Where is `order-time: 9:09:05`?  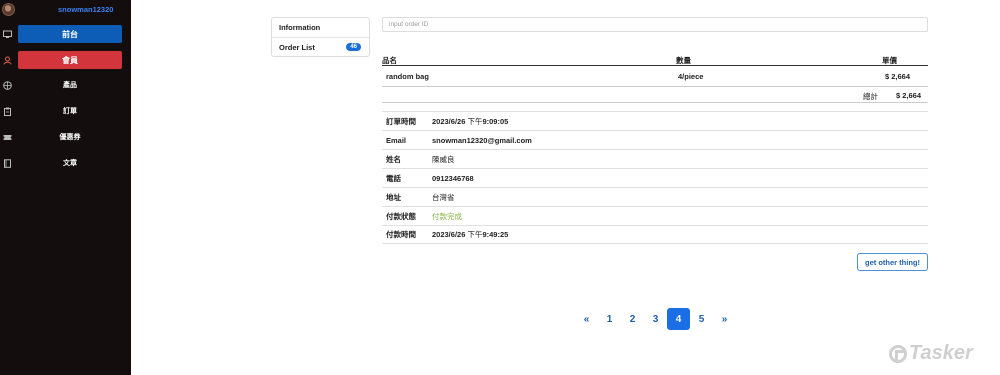
order-time: 9:09:05 is located at coordinates (495, 121).